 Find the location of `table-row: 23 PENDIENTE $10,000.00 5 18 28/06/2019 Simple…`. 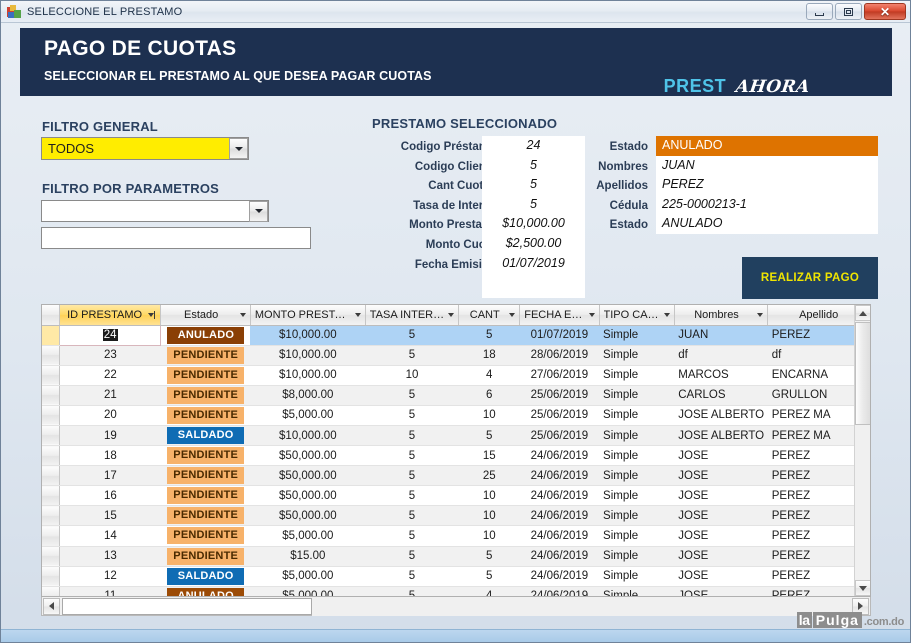

table-row: 23 PENDIENTE $10,000.00 5 18 28/06/2019 Simple… is located at coordinates (456, 355).